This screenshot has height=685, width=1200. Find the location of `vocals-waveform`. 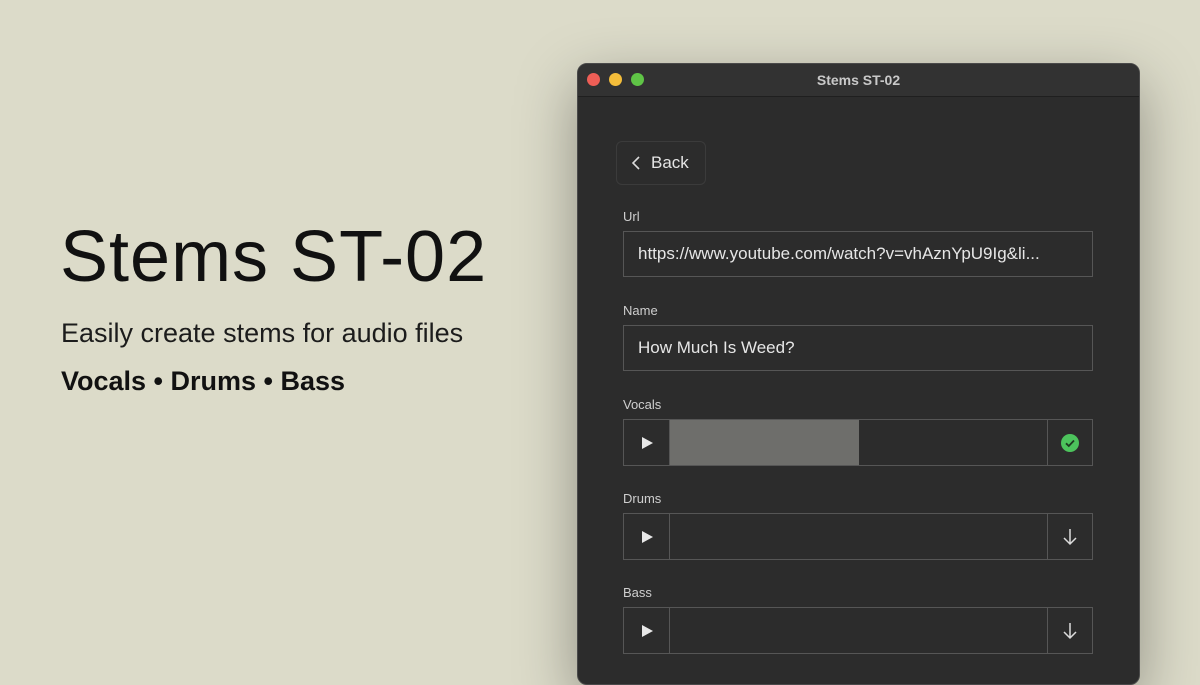

vocals-waveform is located at coordinates (858, 442).